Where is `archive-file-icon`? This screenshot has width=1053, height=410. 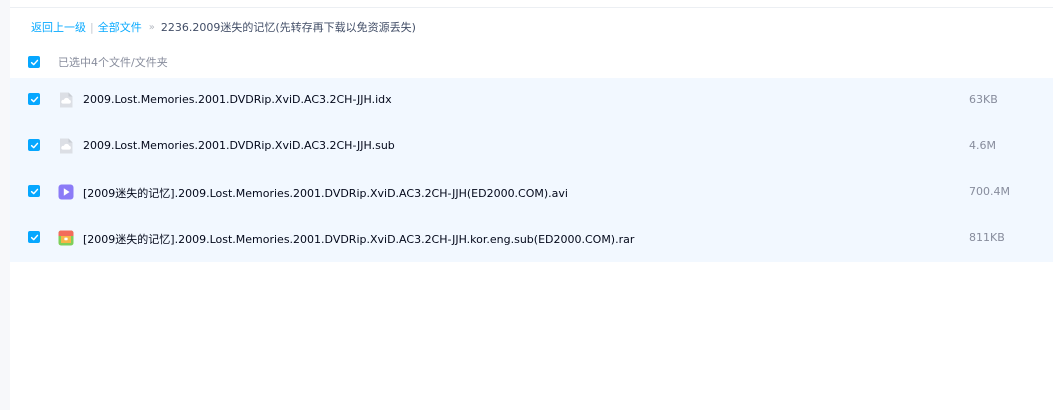
archive-file-icon is located at coordinates (66, 238).